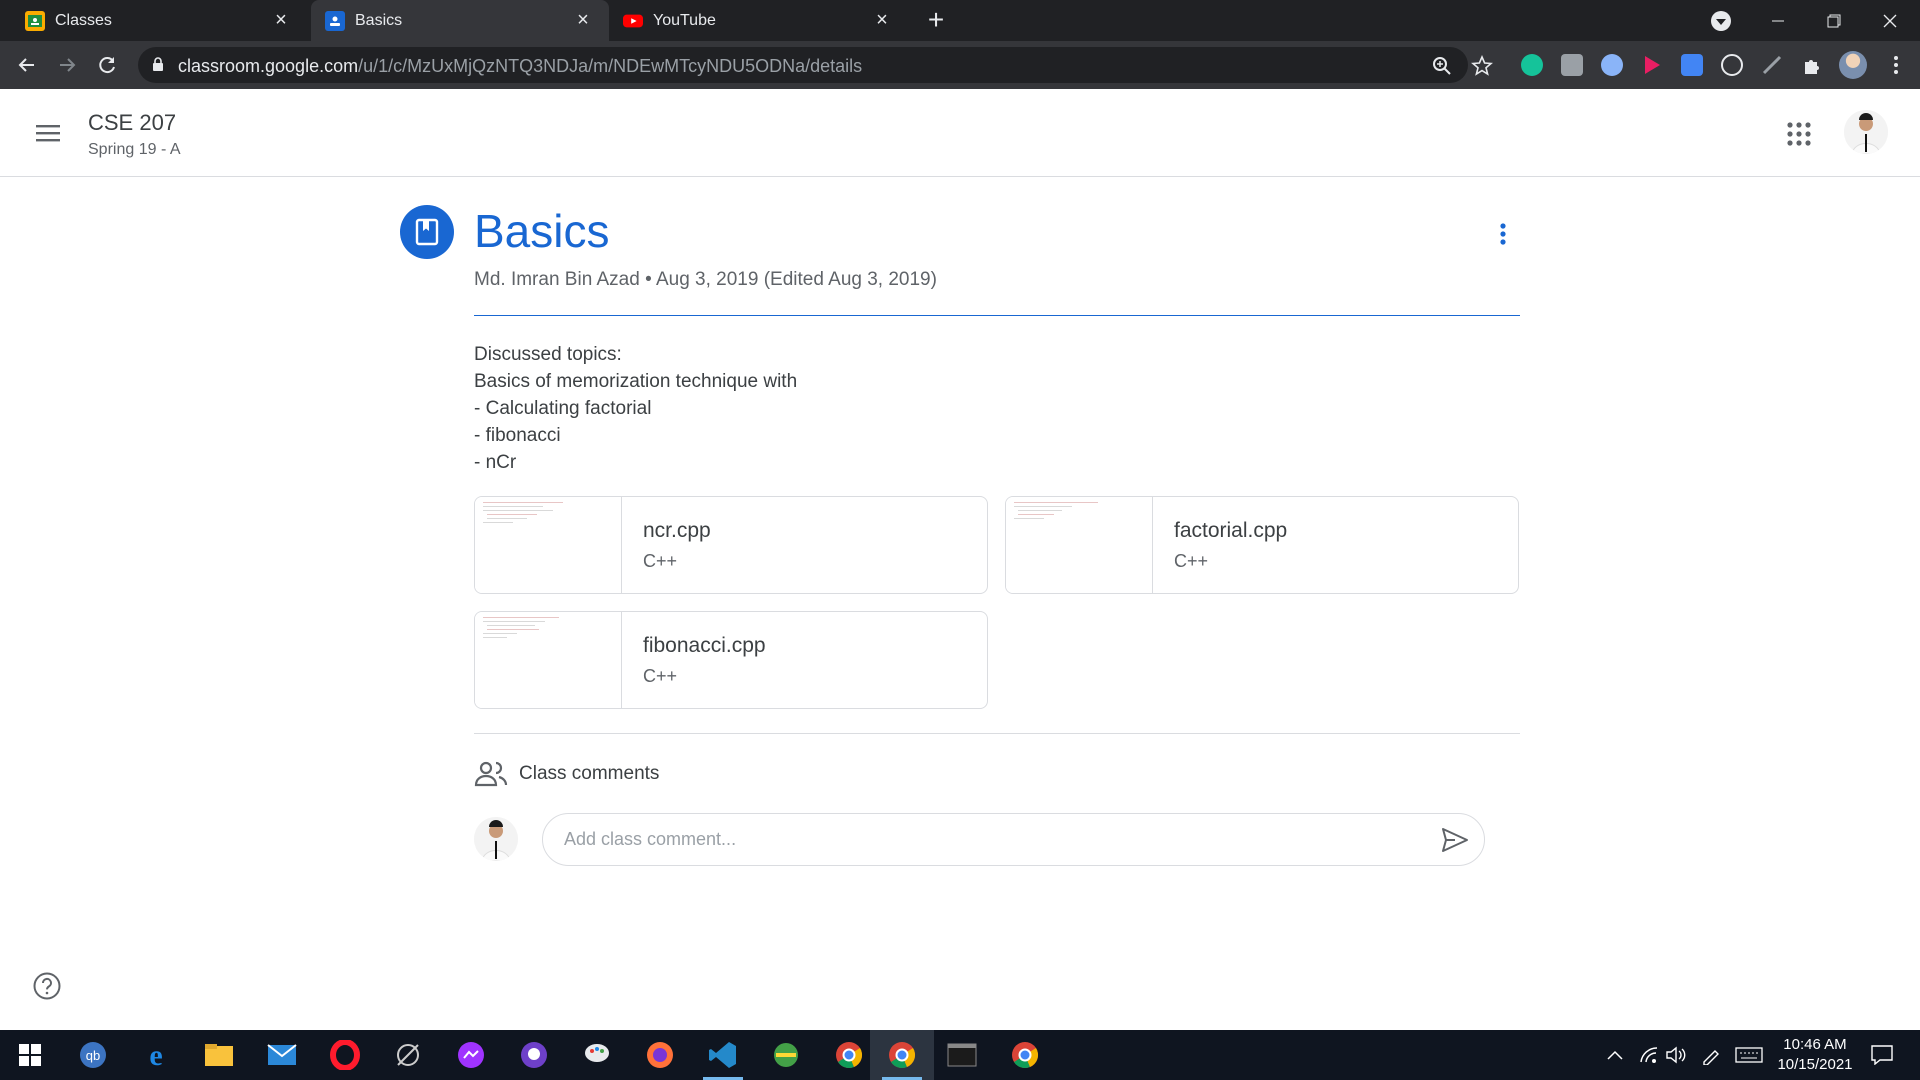  Describe the element at coordinates (153, 20) in the screenshot. I see `tab-classes: Classes ×` at that location.